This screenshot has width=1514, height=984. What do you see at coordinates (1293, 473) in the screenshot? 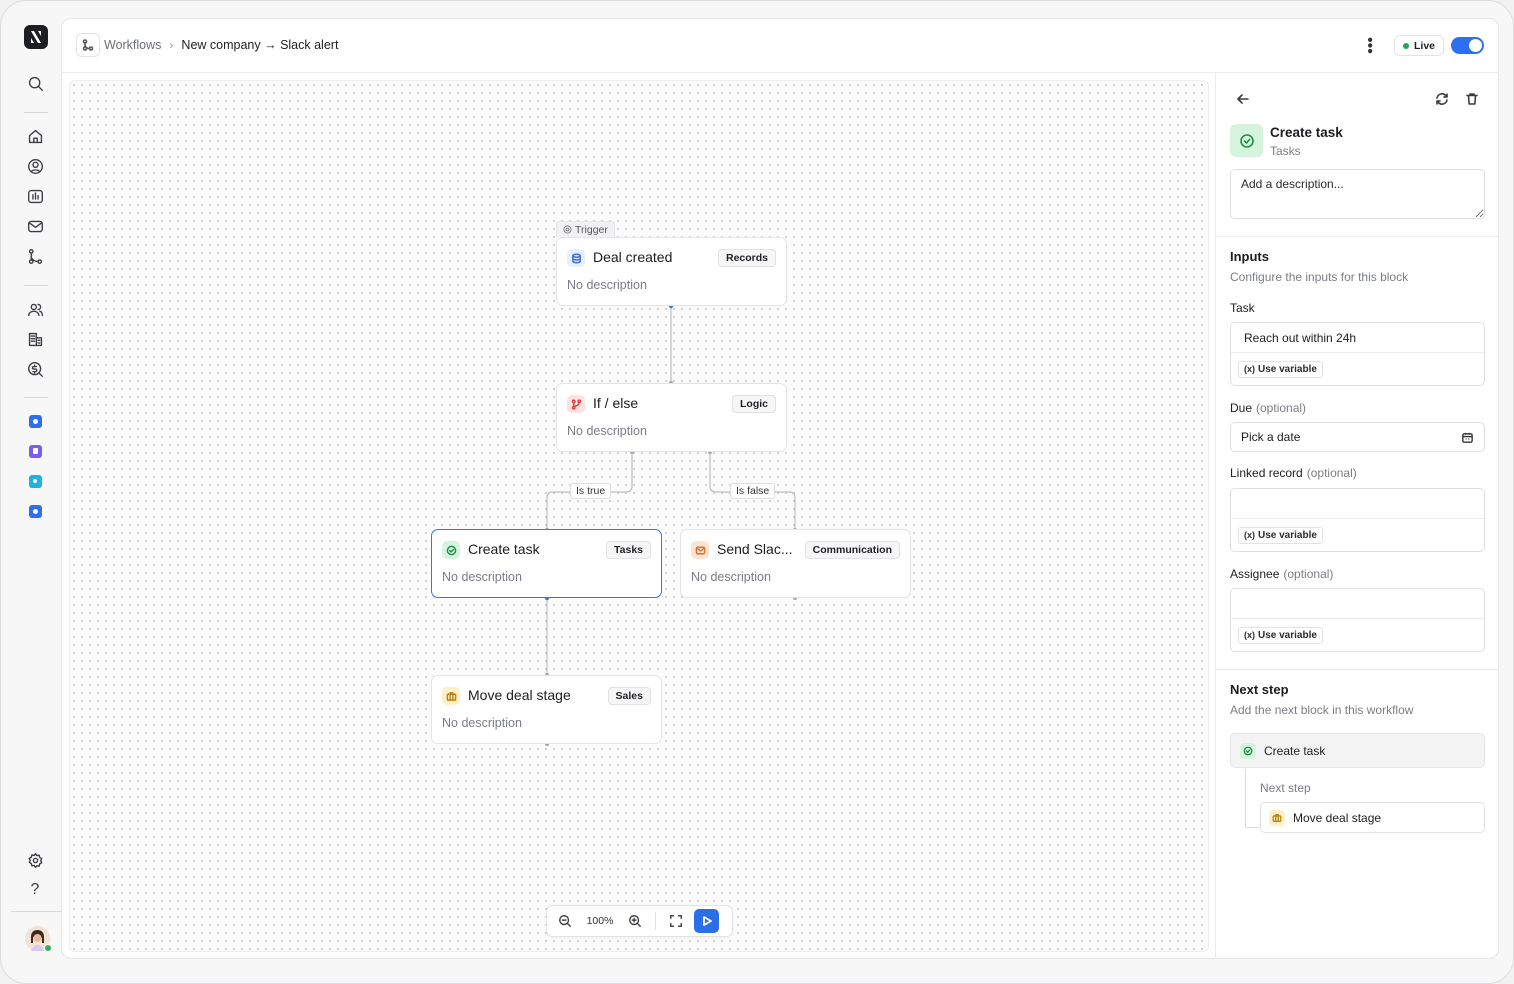
I see `linked-record-label: Linked record (optional)` at bounding box center [1293, 473].